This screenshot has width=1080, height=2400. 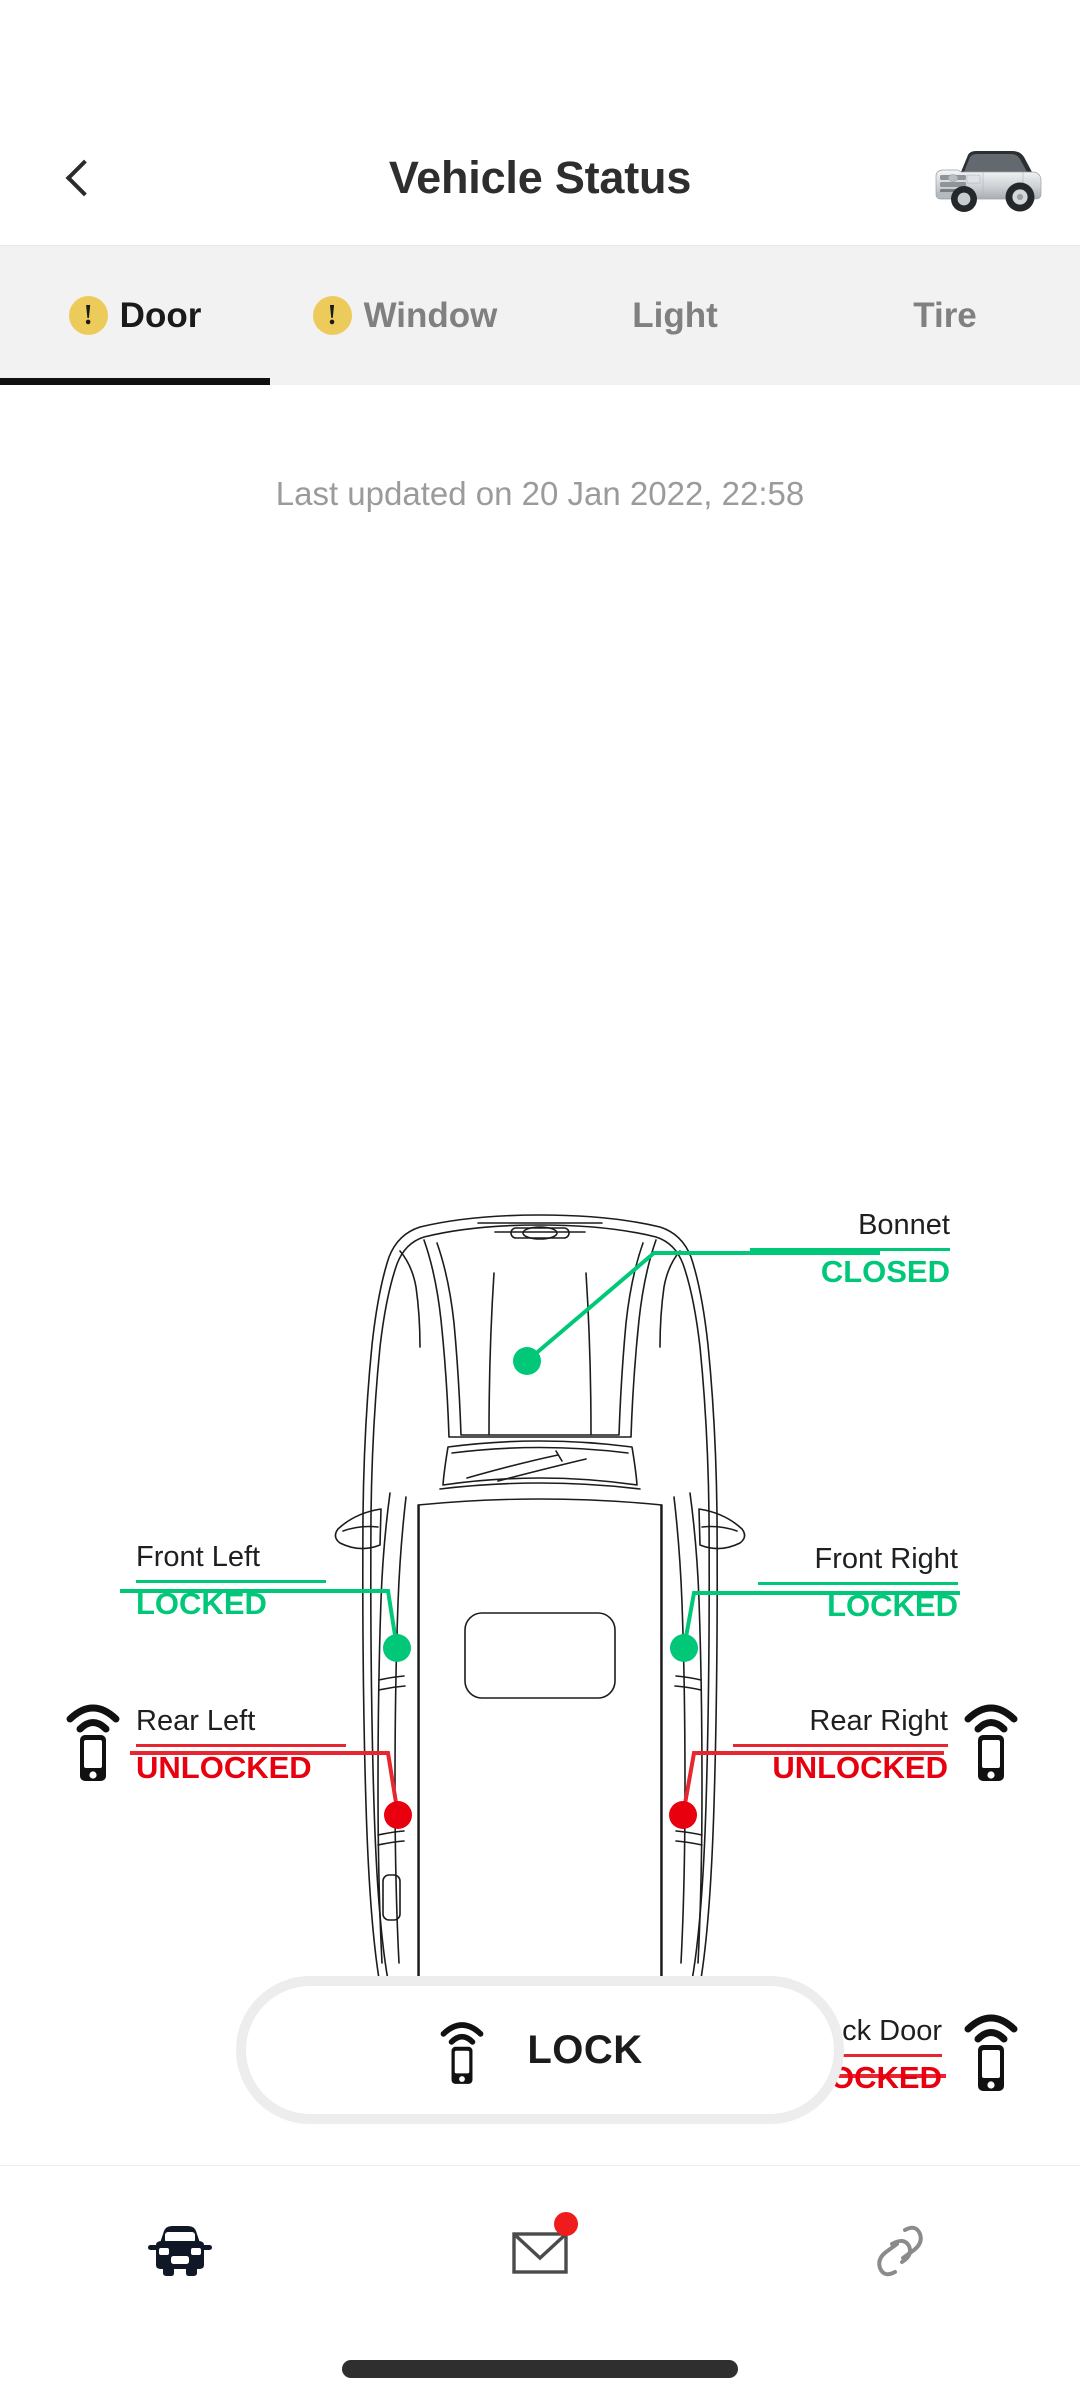 What do you see at coordinates (196, 1721) in the screenshot?
I see `status-rear-left-label: Rear Left` at bounding box center [196, 1721].